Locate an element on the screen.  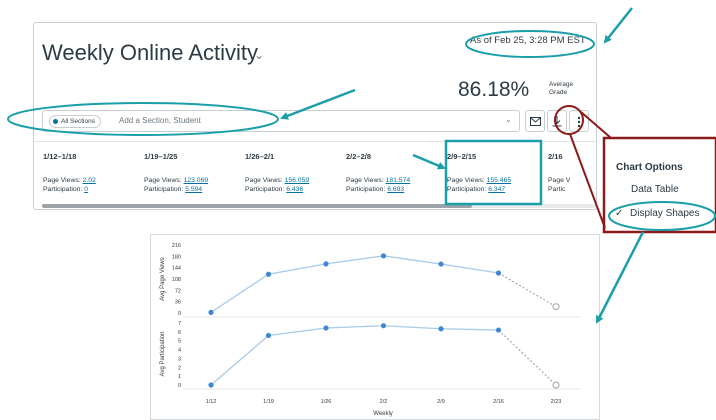
participation-line: Partic is located at coordinates (556, 189).